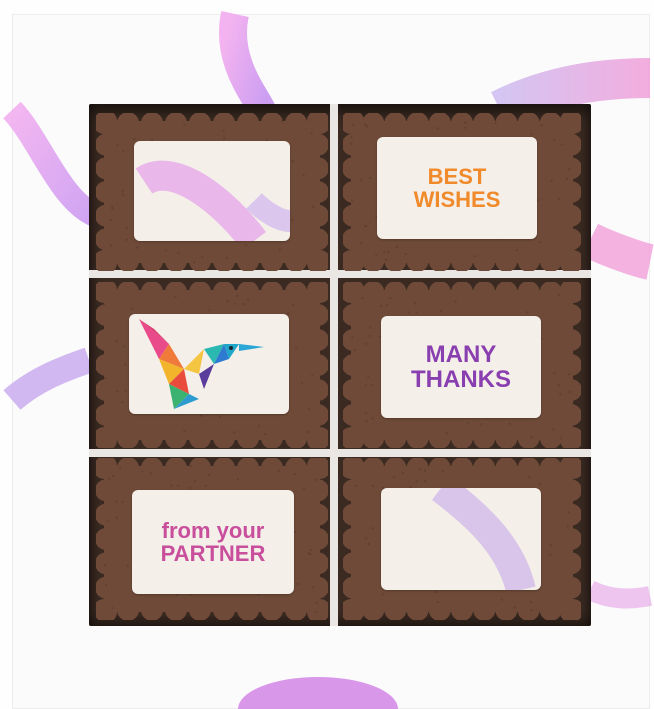 The width and height of the screenshot is (654, 709). I want to click on cookie-bottom-left: from your PARTNER, so click(212, 539).